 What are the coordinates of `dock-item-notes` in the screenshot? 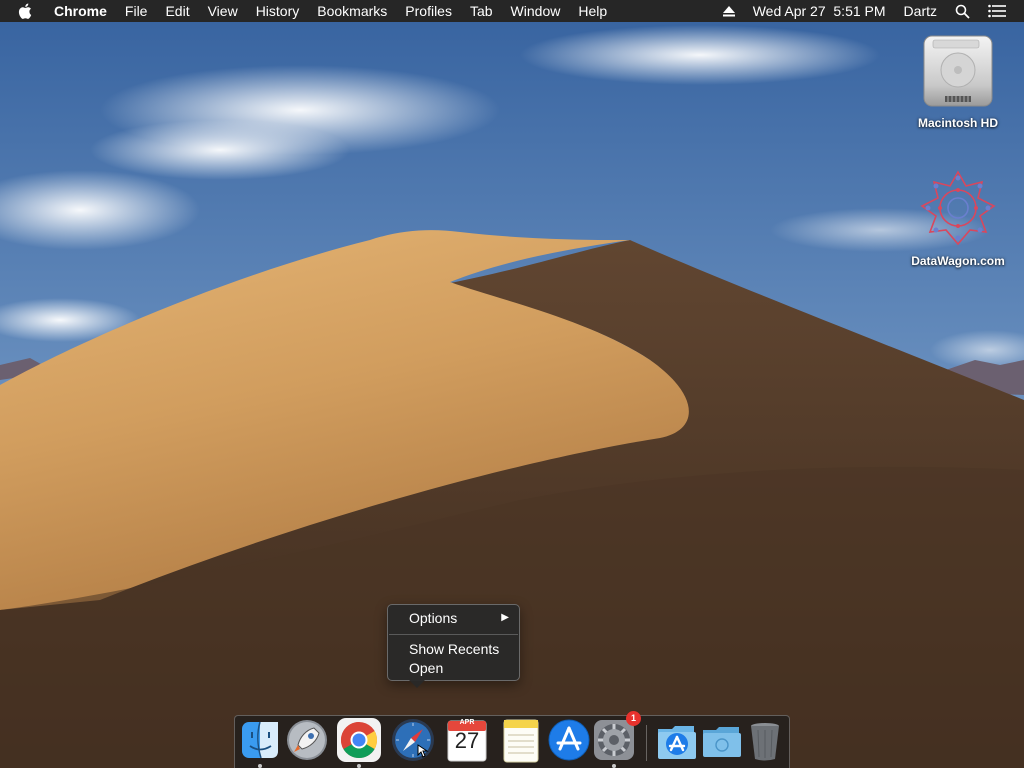 It's located at (521, 740).